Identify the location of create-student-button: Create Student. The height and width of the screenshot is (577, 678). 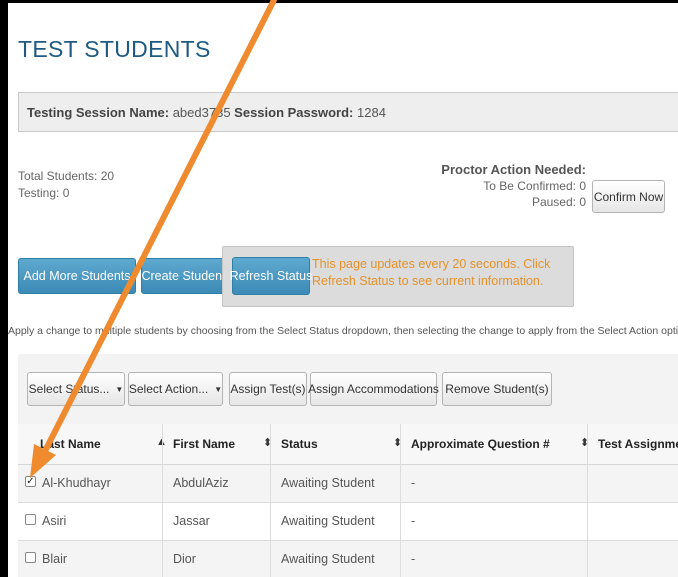
(183, 276).